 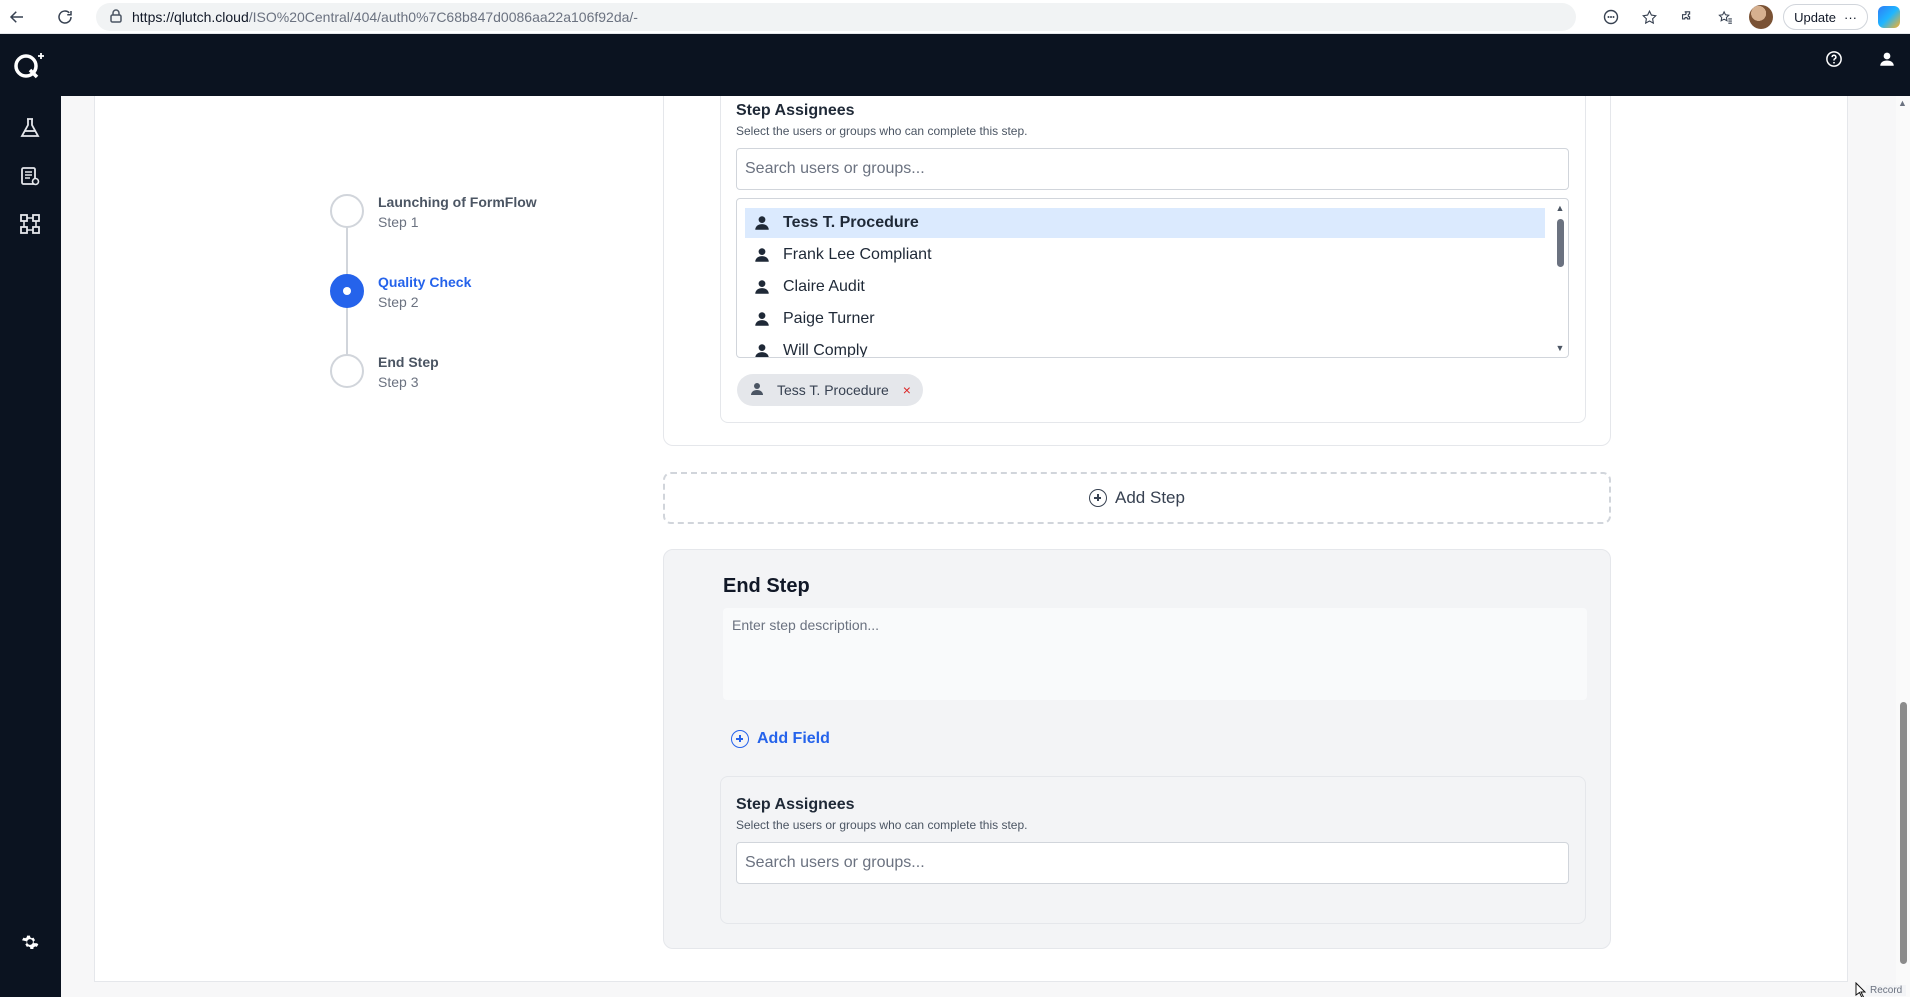 I want to click on app-logo-icon, so click(x=30, y=65).